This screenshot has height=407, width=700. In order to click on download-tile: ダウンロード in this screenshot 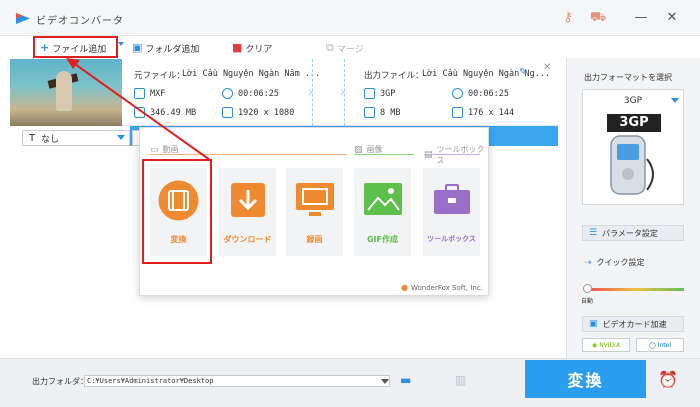, I will do `click(247, 212)`.